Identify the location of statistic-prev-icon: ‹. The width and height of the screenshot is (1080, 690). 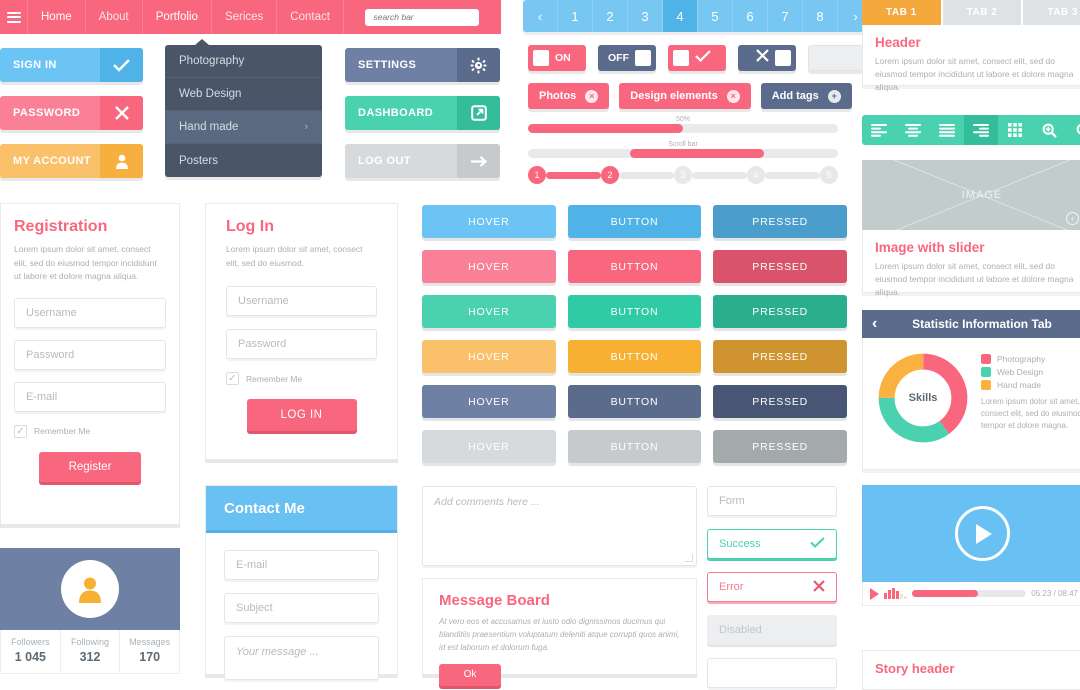
(874, 324).